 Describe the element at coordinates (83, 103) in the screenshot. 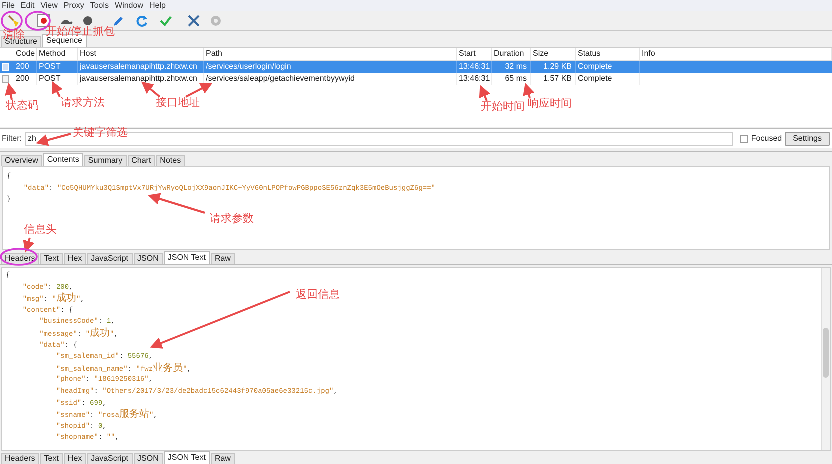

I see `annotation-label: 请求方法` at that location.